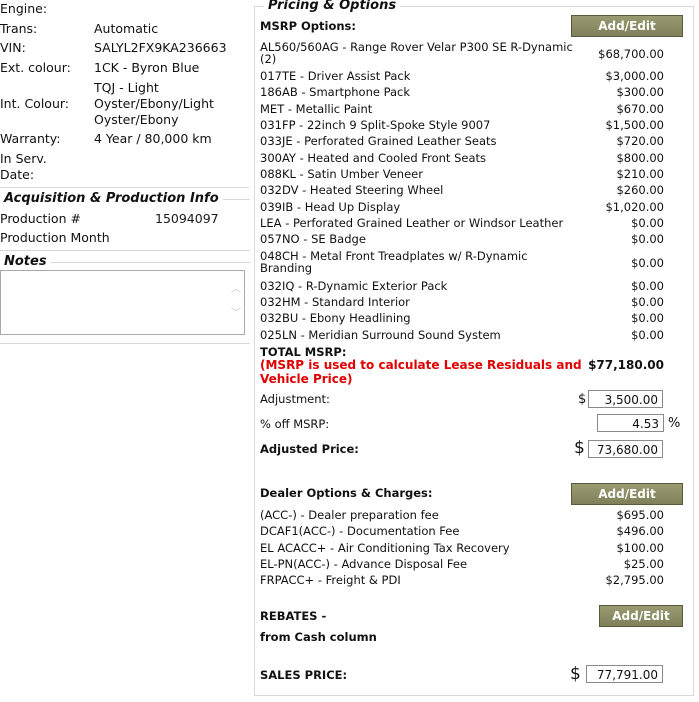 The height and width of the screenshot is (702, 699). I want to click on dealer-item-desc: (ACC-) - Dealer preparation fee, so click(349, 515).